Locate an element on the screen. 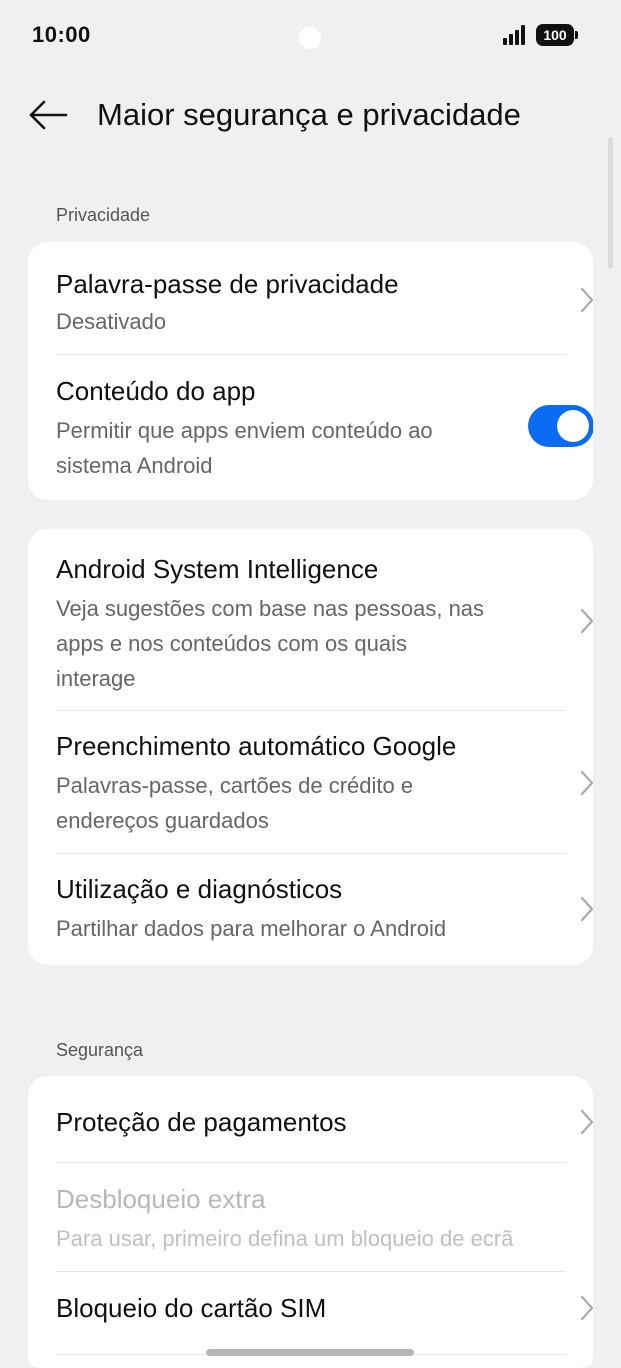 The width and height of the screenshot is (621, 1368). asi-title: Android System Intelligence is located at coordinates (217, 569).